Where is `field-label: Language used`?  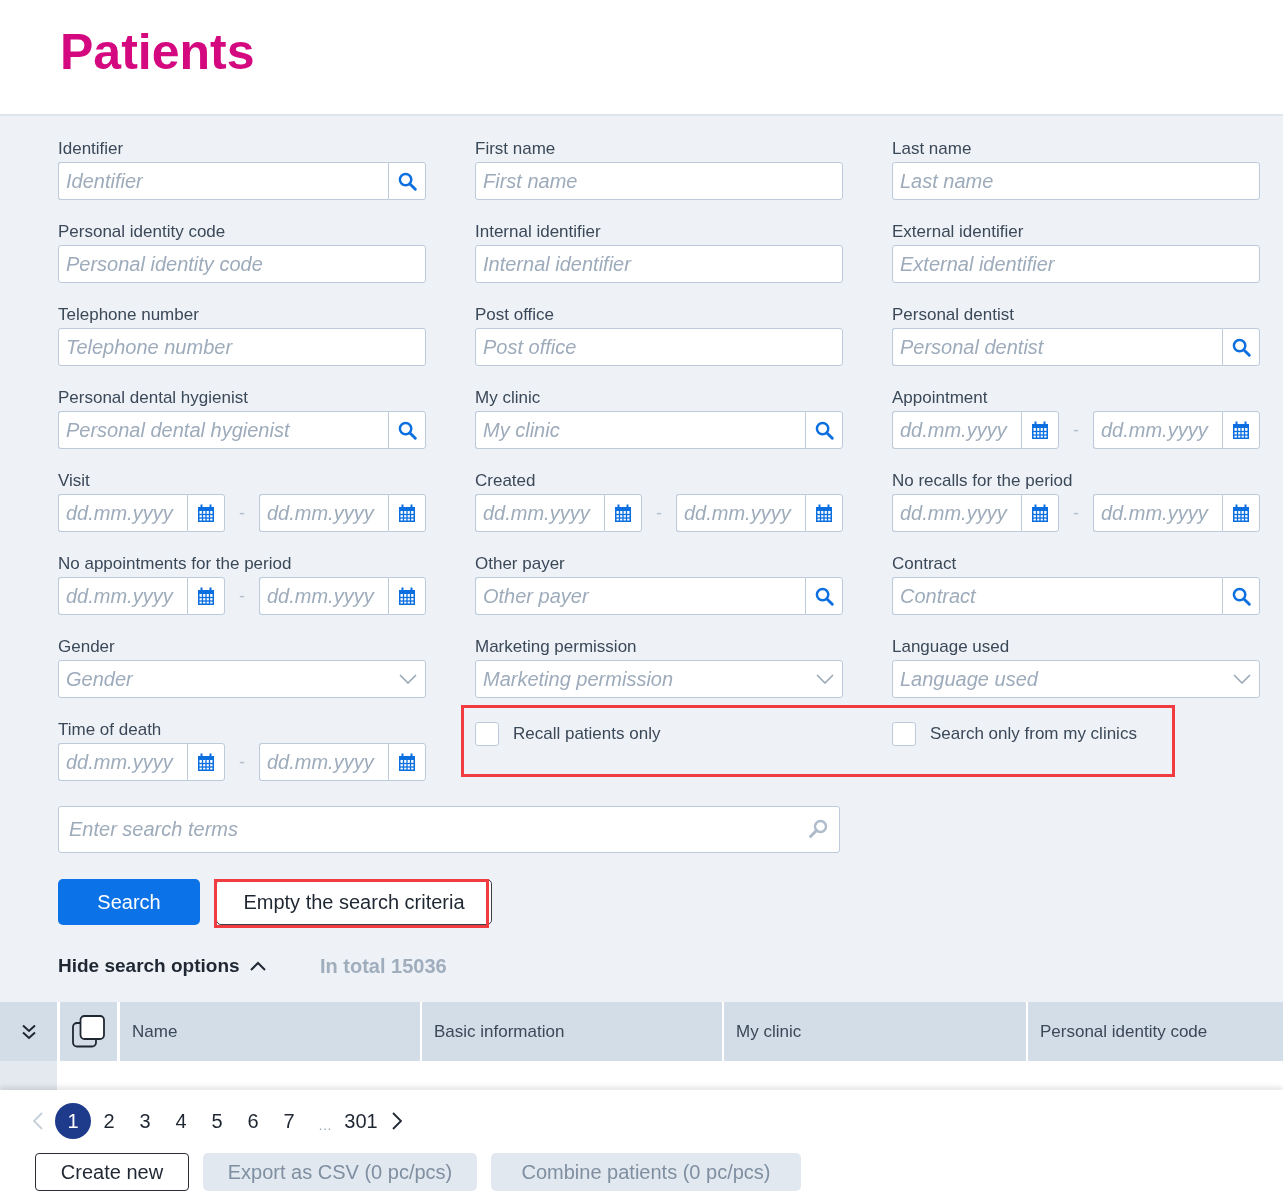
field-label: Language used is located at coordinates (951, 647).